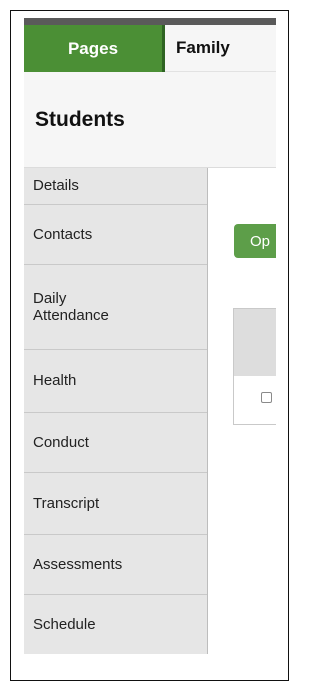  What do you see at coordinates (80, 119) in the screenshot?
I see `page-title: Students` at bounding box center [80, 119].